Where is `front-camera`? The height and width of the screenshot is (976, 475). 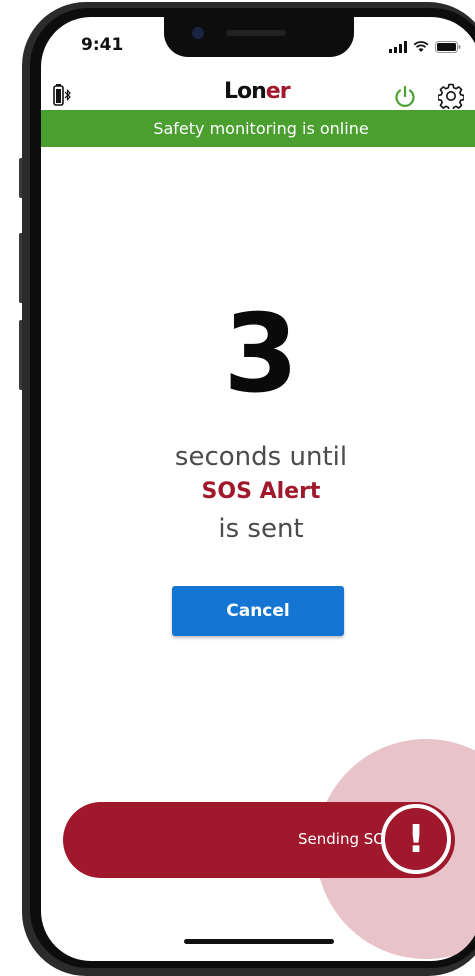
front-camera is located at coordinates (198, 33).